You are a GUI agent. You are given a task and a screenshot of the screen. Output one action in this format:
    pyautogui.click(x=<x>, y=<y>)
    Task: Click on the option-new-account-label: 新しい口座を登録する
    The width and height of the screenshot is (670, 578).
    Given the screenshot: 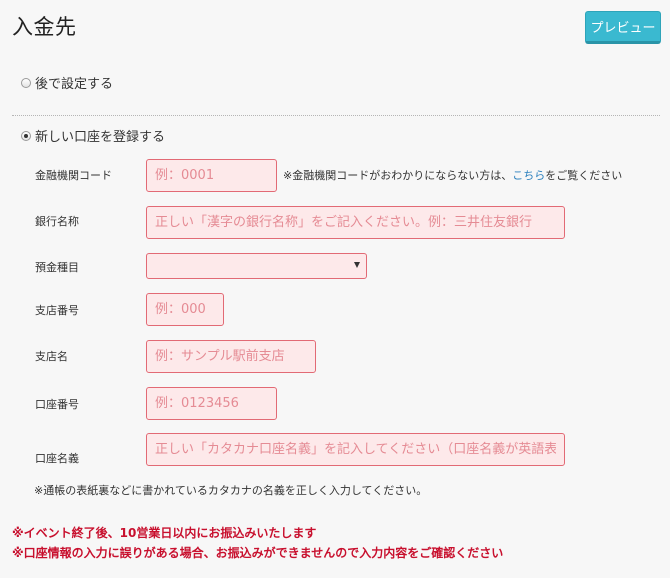 What is the action you would take?
    pyautogui.click(x=100, y=137)
    